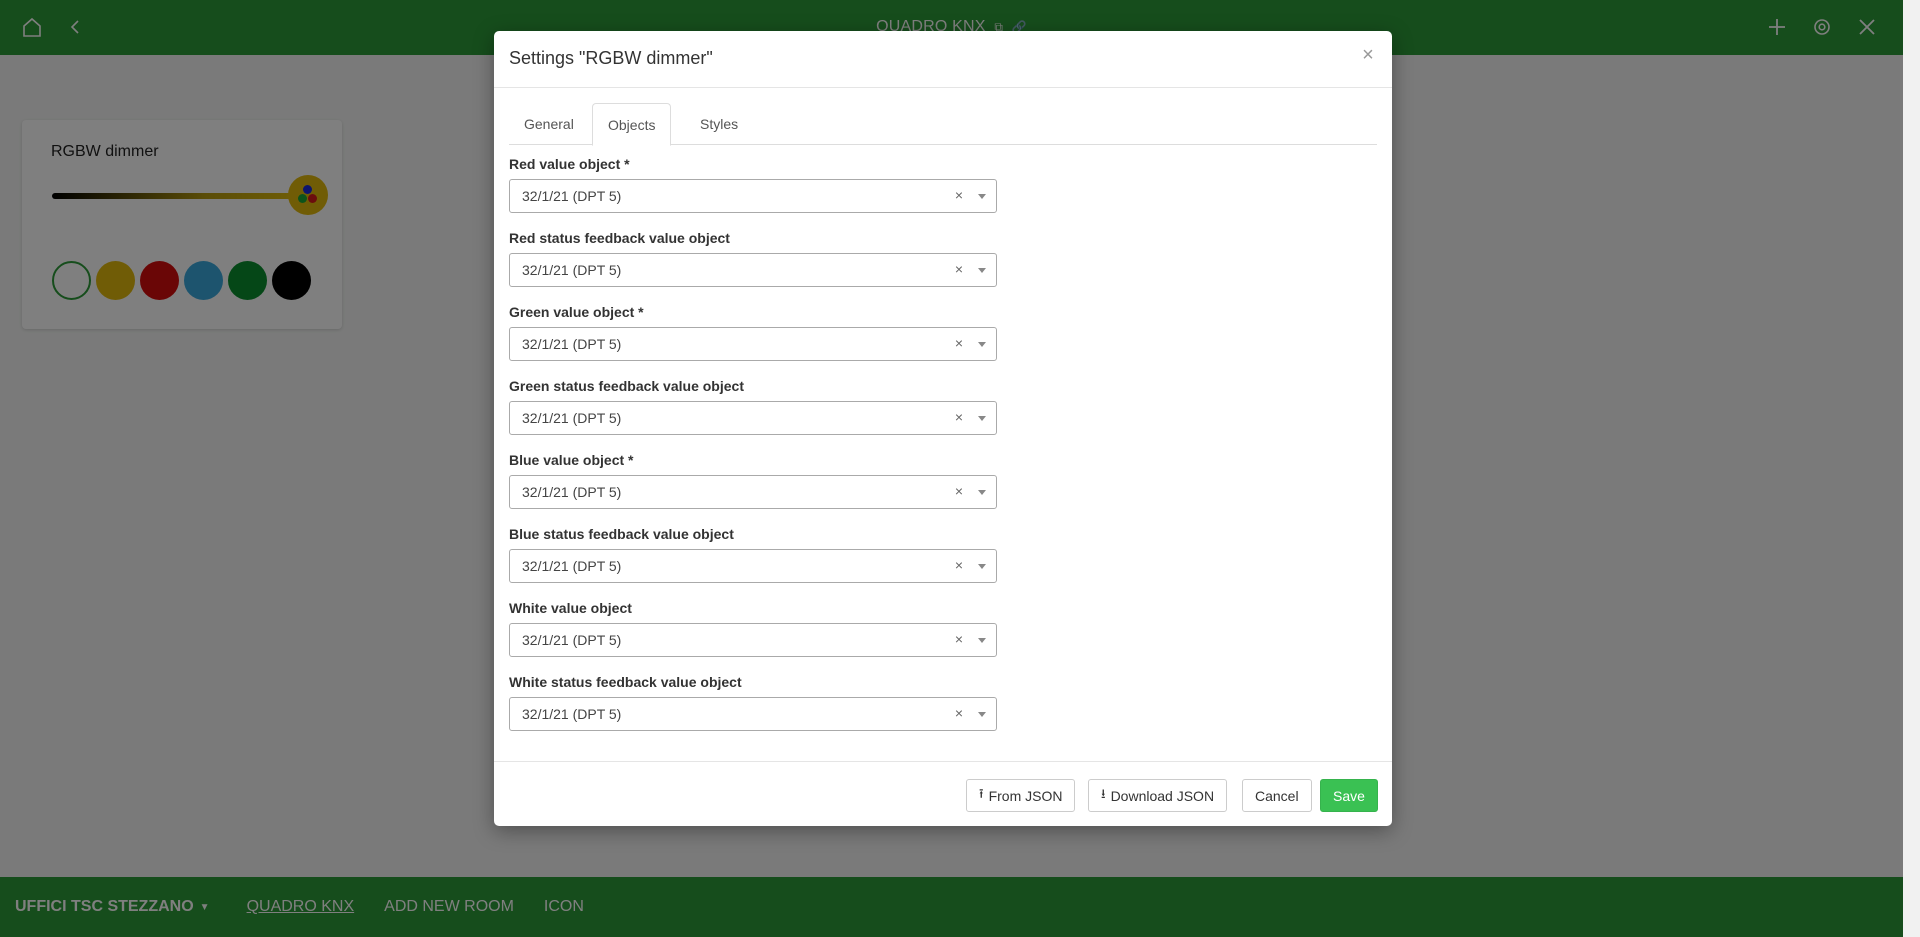 This screenshot has width=1920, height=937. What do you see at coordinates (1349, 795) in the screenshot?
I see `save-button: Save` at bounding box center [1349, 795].